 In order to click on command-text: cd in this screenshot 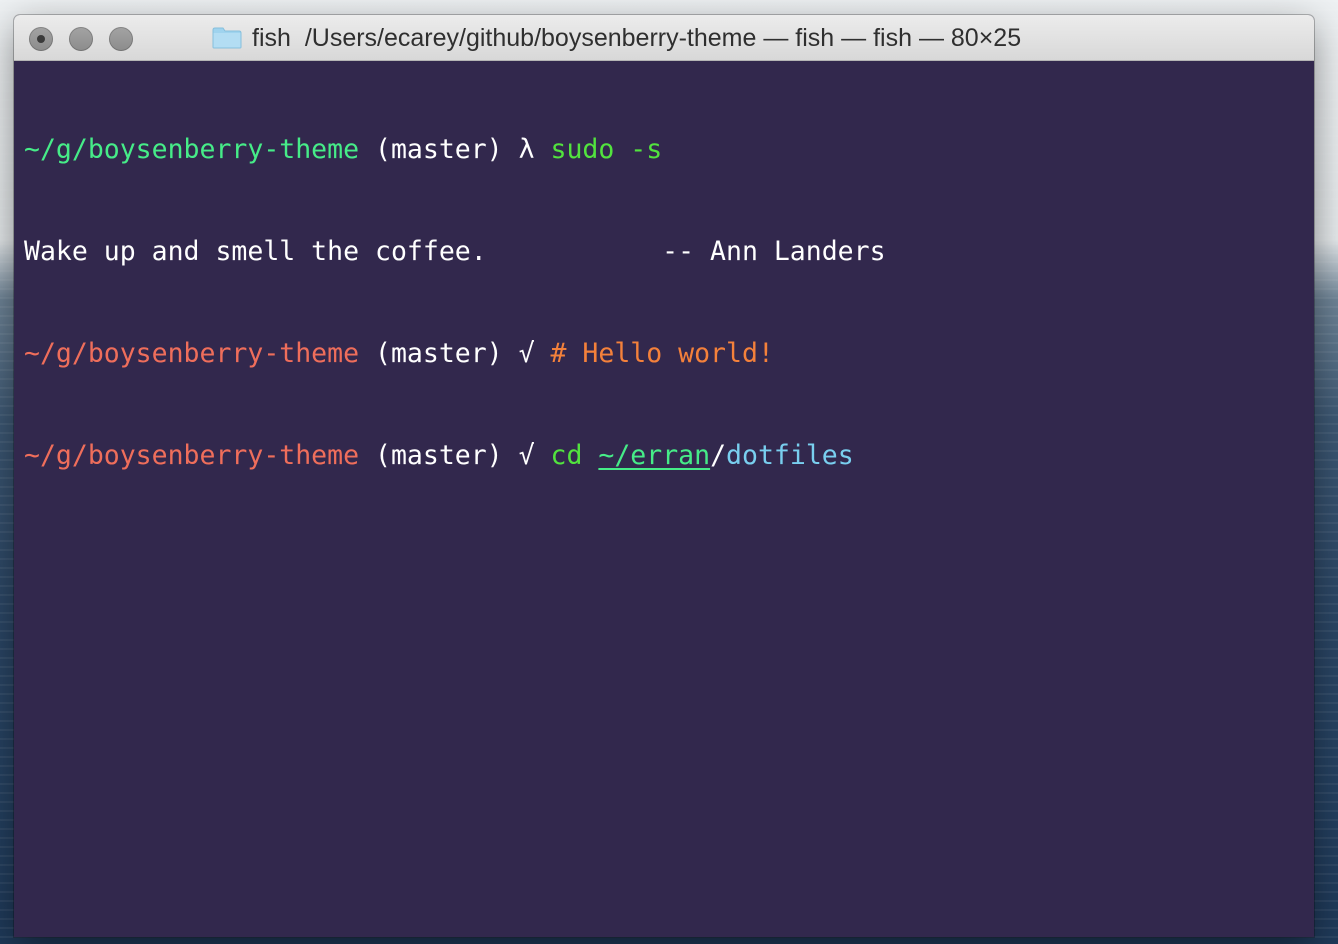, I will do `click(566, 455)`.